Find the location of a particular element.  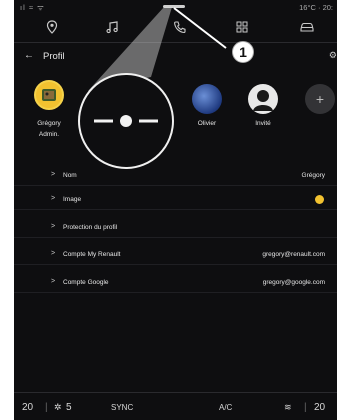

magnifier-zoom is located at coordinates (126, 121).